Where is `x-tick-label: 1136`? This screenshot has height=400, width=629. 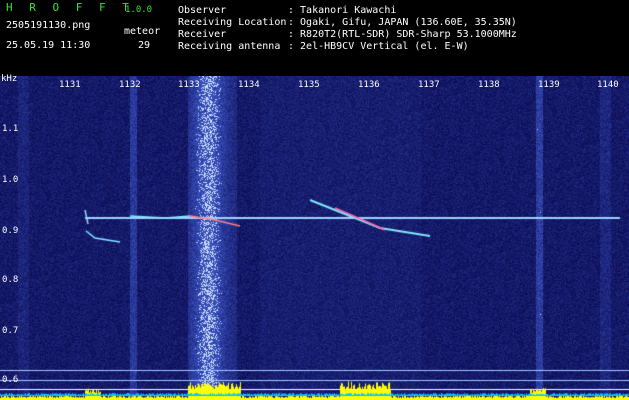 x-tick-label: 1136 is located at coordinates (369, 85).